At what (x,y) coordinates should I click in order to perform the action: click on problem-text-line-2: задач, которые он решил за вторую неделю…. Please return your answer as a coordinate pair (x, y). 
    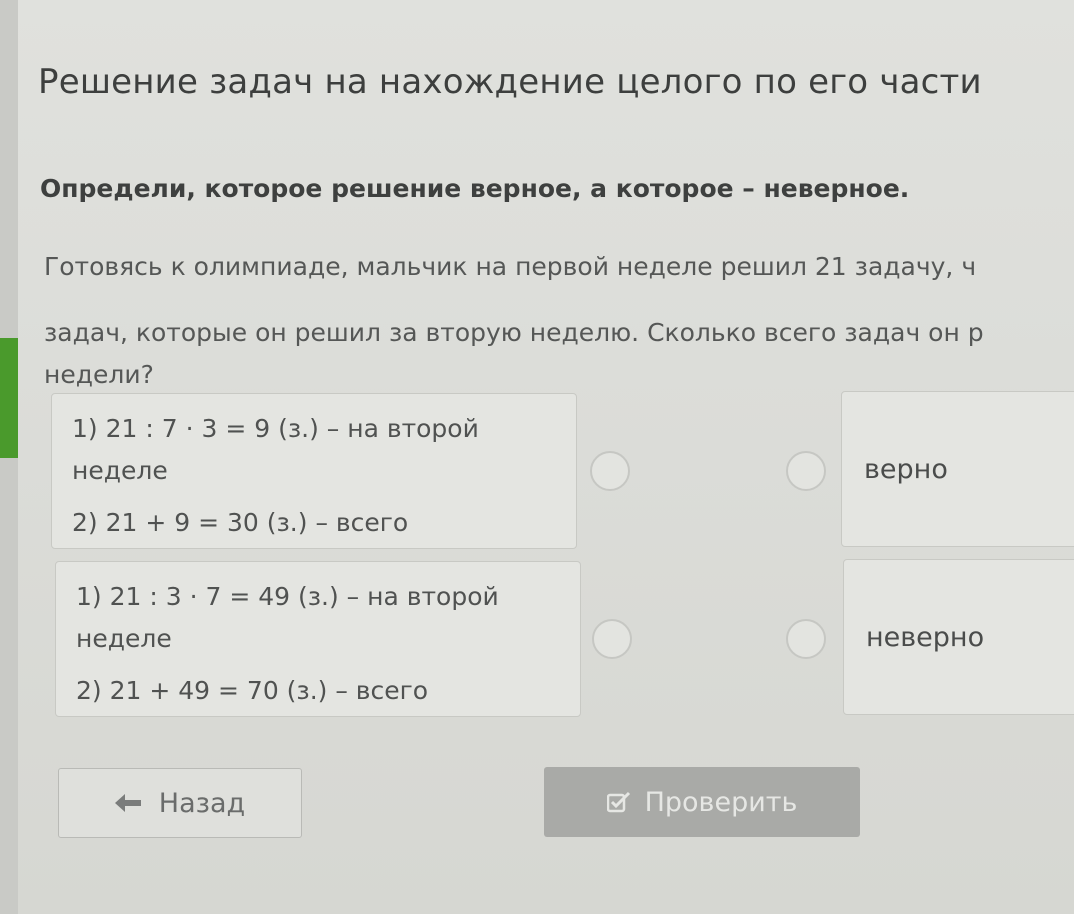
    Looking at the image, I should click on (514, 332).